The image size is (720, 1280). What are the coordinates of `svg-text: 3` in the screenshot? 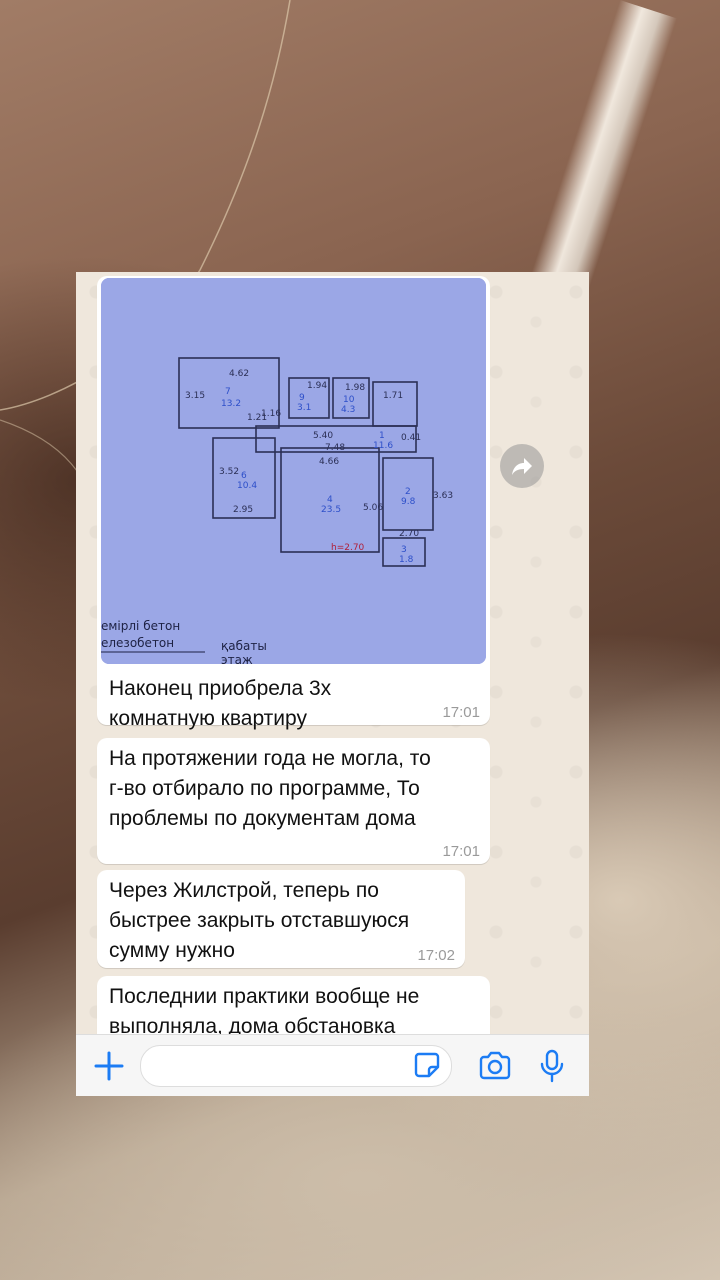 It's located at (404, 550).